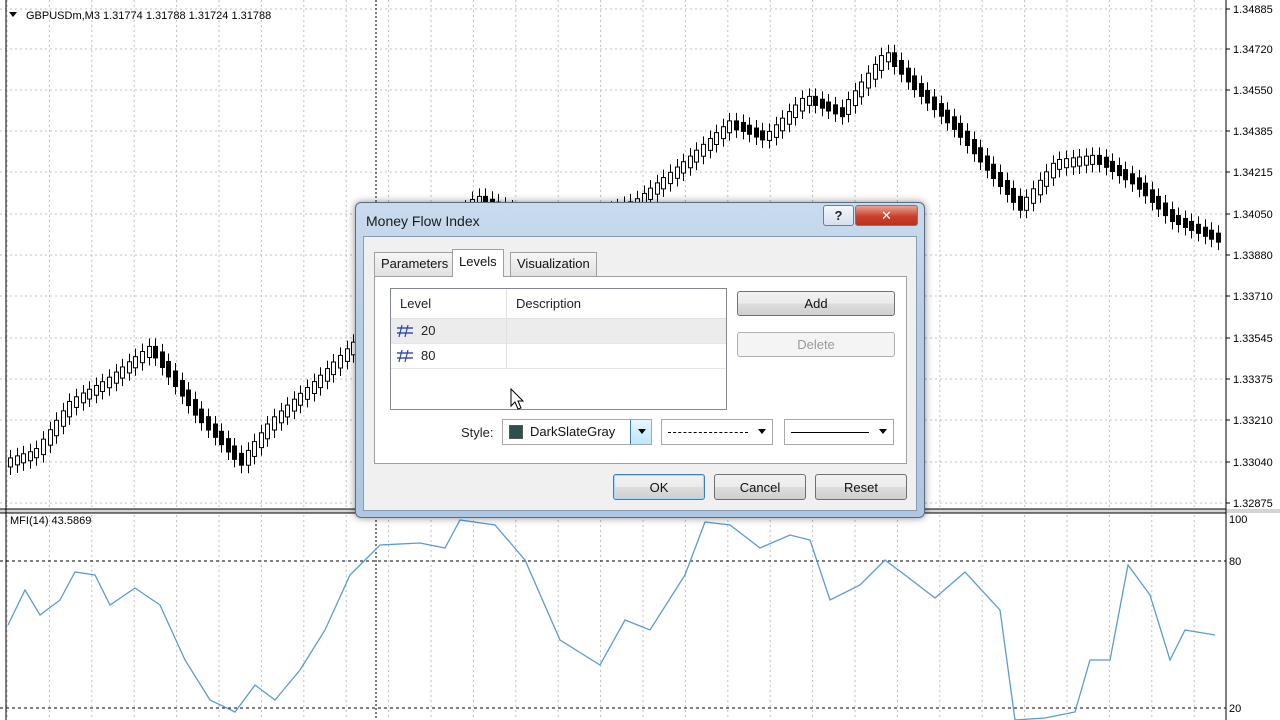 The height and width of the screenshot is (720, 1280). Describe the element at coordinates (1253, 215) in the screenshot. I see `price-label: 1.34050` at that location.